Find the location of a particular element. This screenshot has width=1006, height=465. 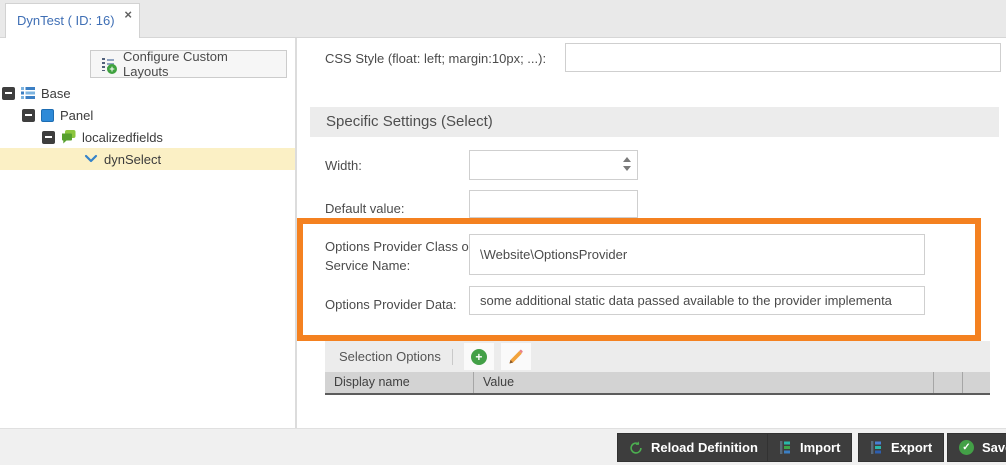

configure-custom-layouts-button: + Configure Custom Layouts is located at coordinates (188, 64).